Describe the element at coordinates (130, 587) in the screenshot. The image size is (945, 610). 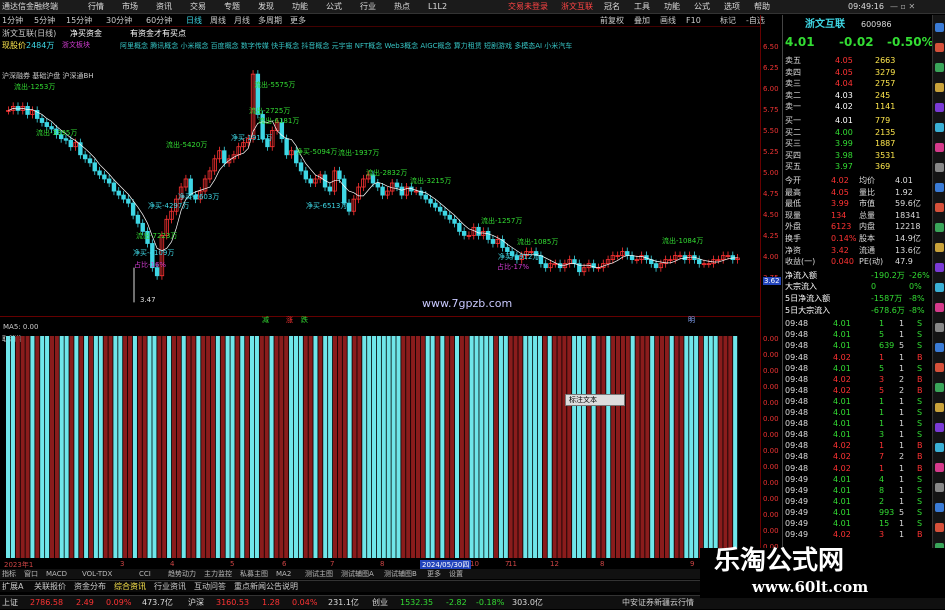
I see `info-tab: 综合资讯` at that location.